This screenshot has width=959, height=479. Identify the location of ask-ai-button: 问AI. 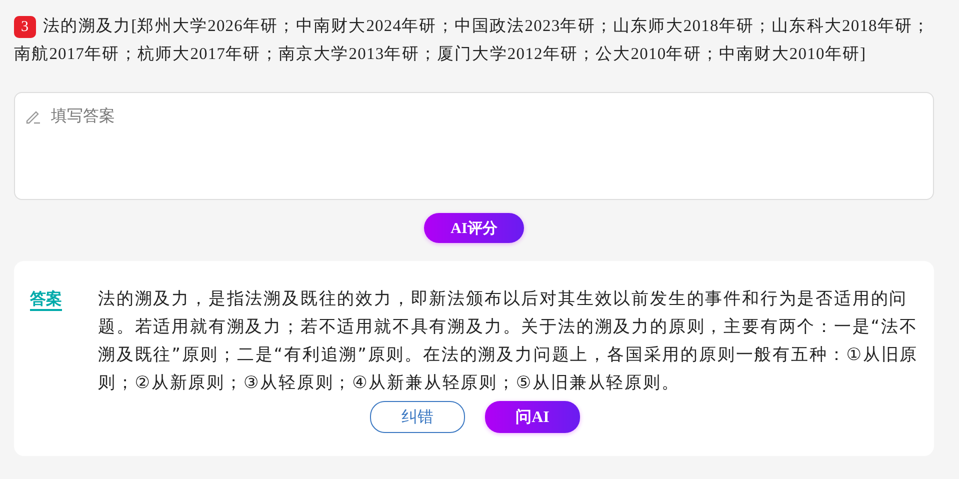
(532, 417).